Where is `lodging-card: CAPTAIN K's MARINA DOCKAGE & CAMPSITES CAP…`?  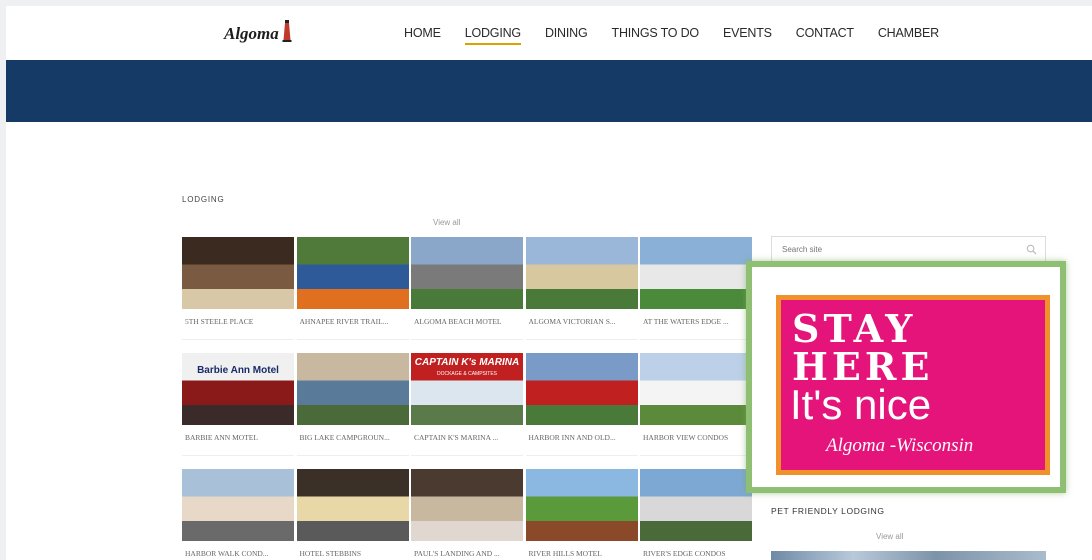 lodging-card: CAPTAIN K's MARINA DOCKAGE & CAMPSITES CAP… is located at coordinates (467, 404).